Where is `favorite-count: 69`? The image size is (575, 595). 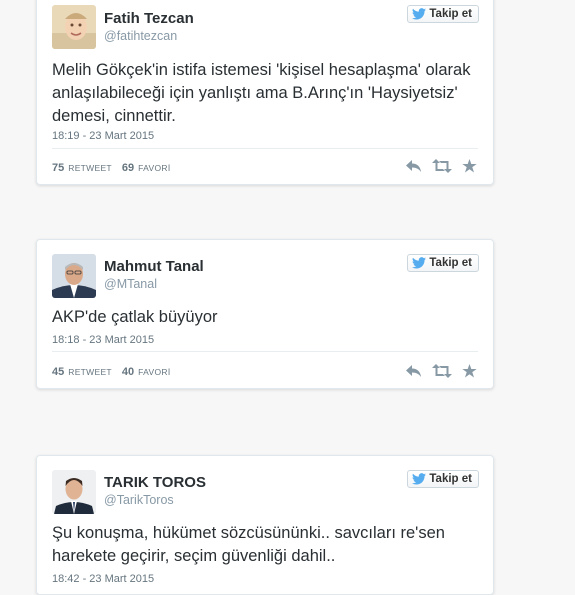
favorite-count: 69 is located at coordinates (128, 168).